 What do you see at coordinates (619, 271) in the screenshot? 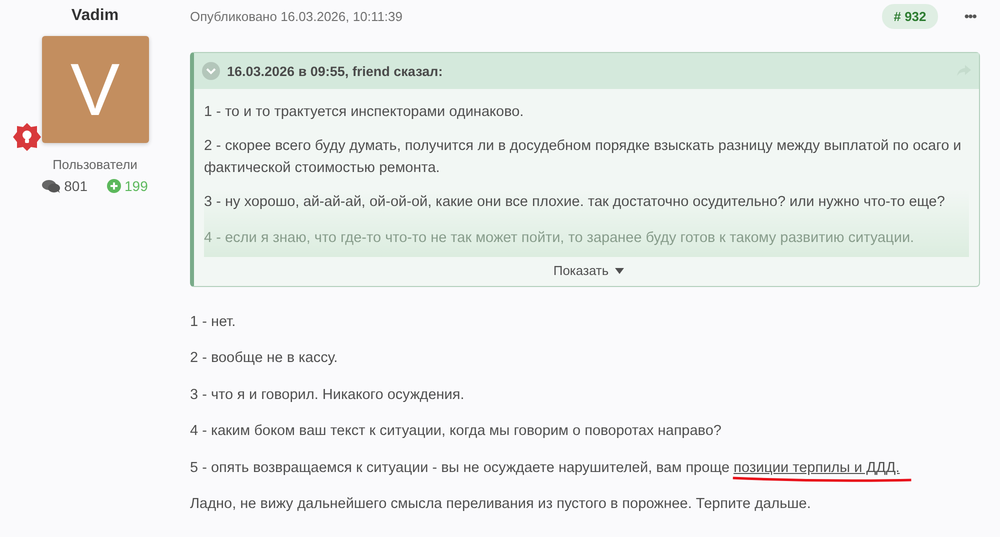
I see `caret-down-icon` at bounding box center [619, 271].